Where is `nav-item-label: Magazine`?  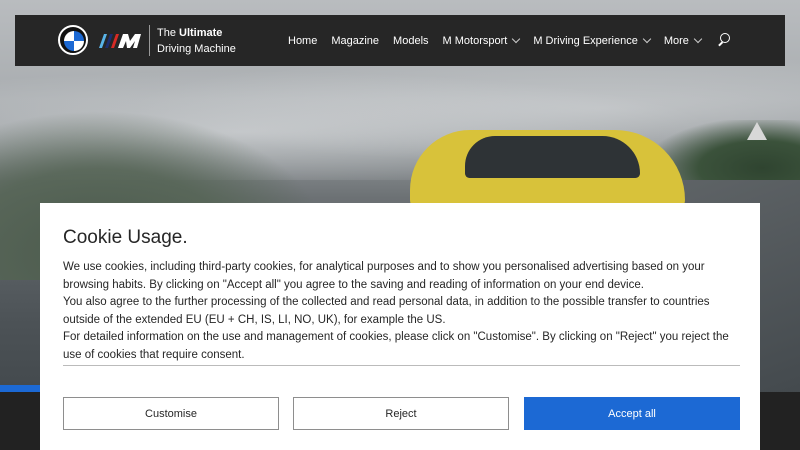
nav-item-label: Magazine is located at coordinates (355, 40).